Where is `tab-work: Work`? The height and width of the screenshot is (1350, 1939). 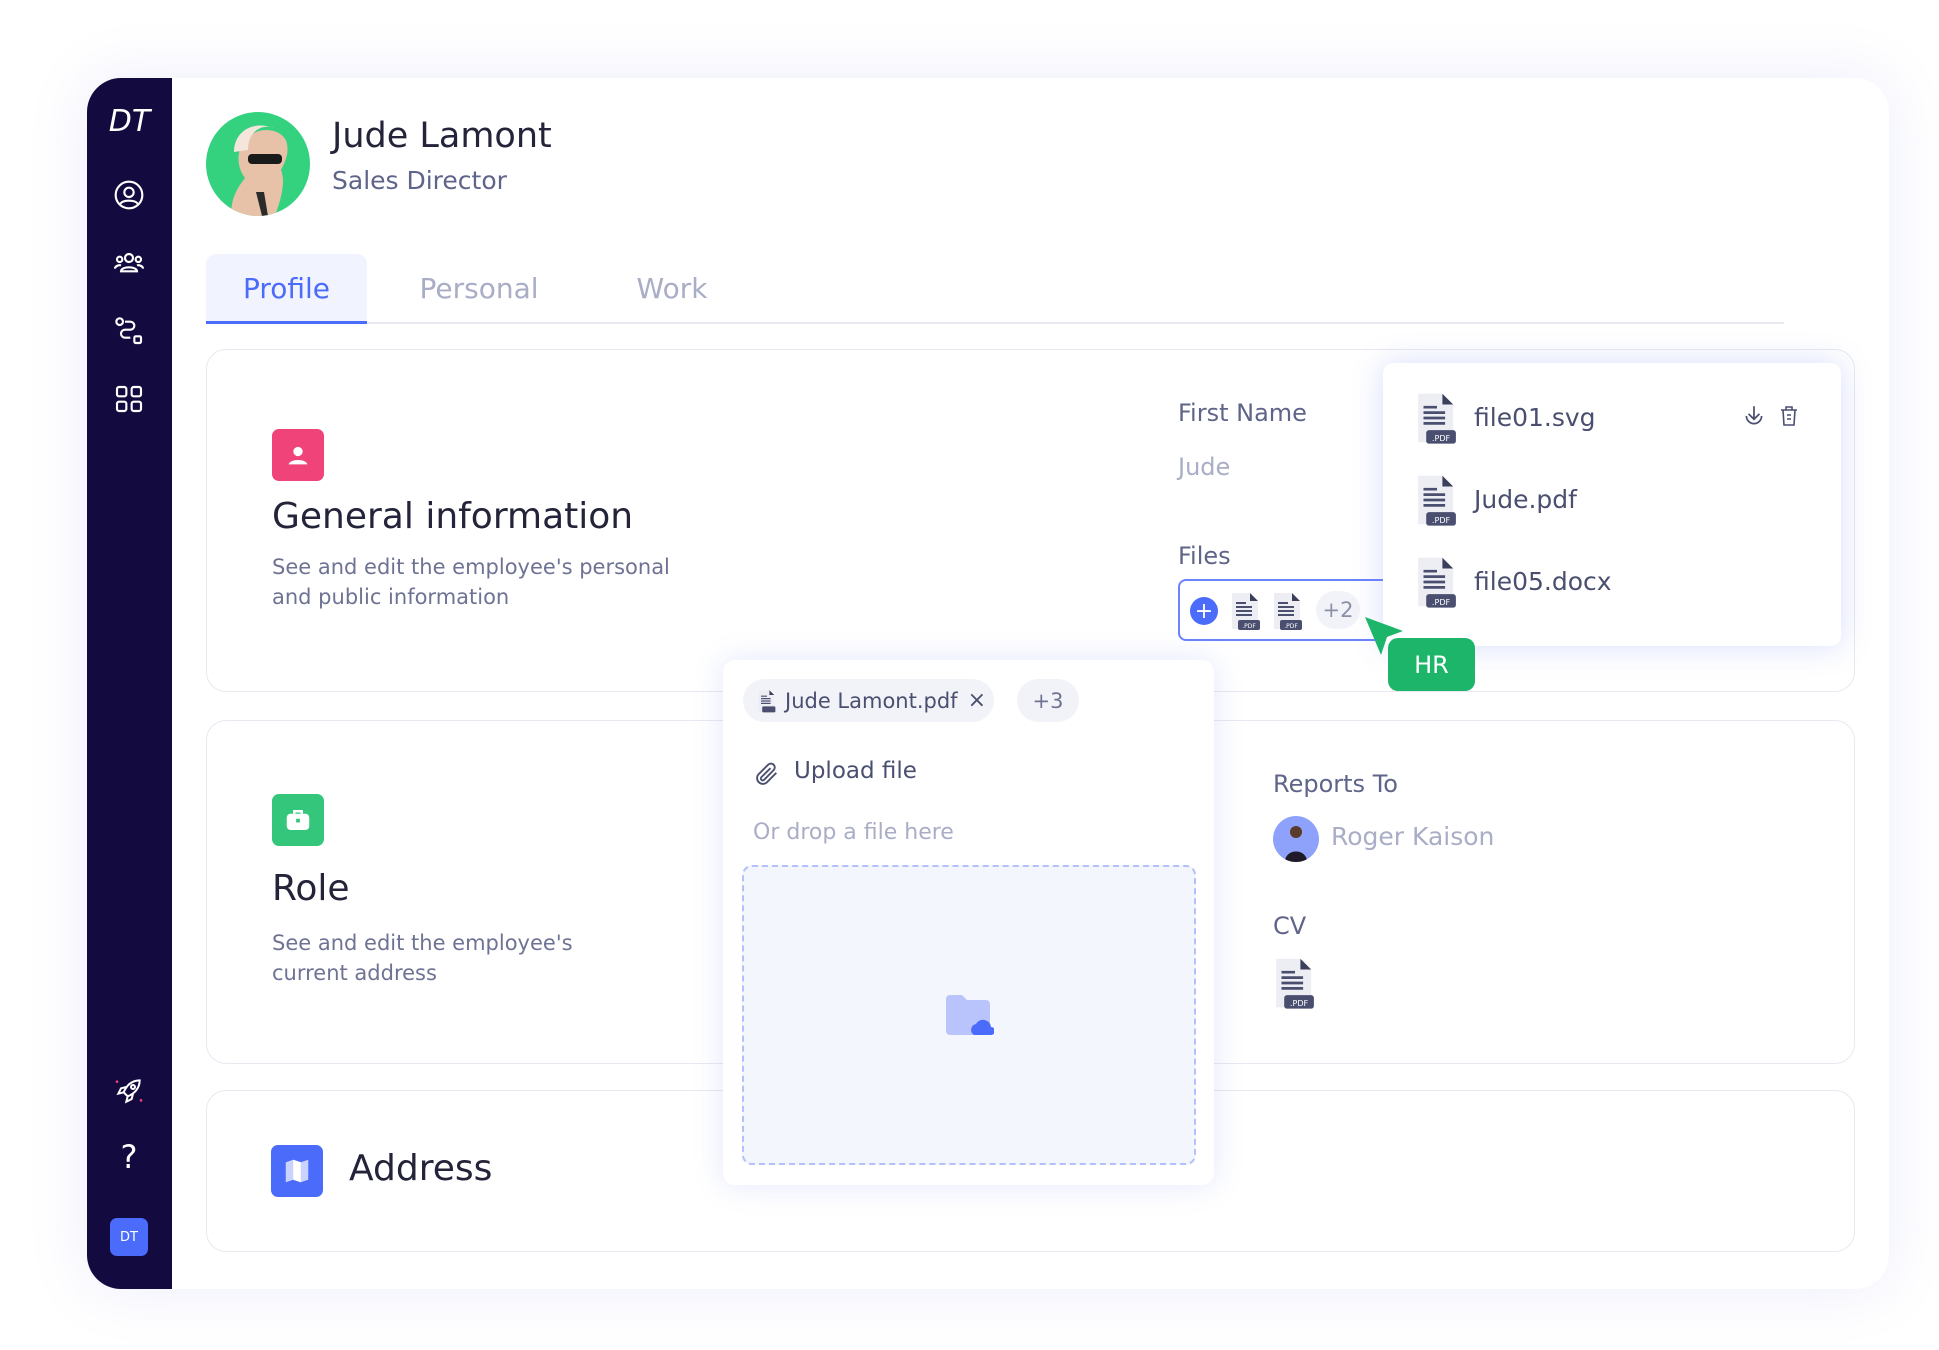
tab-work: Work is located at coordinates (672, 288).